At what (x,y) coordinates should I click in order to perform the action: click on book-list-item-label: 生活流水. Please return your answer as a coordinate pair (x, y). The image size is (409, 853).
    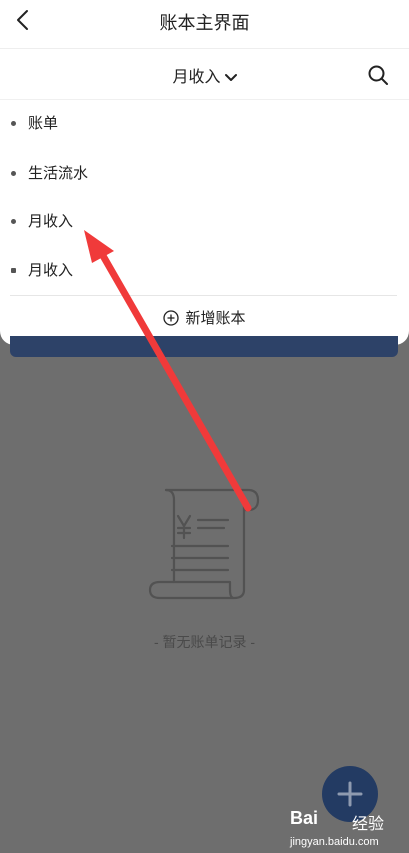
    Looking at the image, I should click on (58, 173).